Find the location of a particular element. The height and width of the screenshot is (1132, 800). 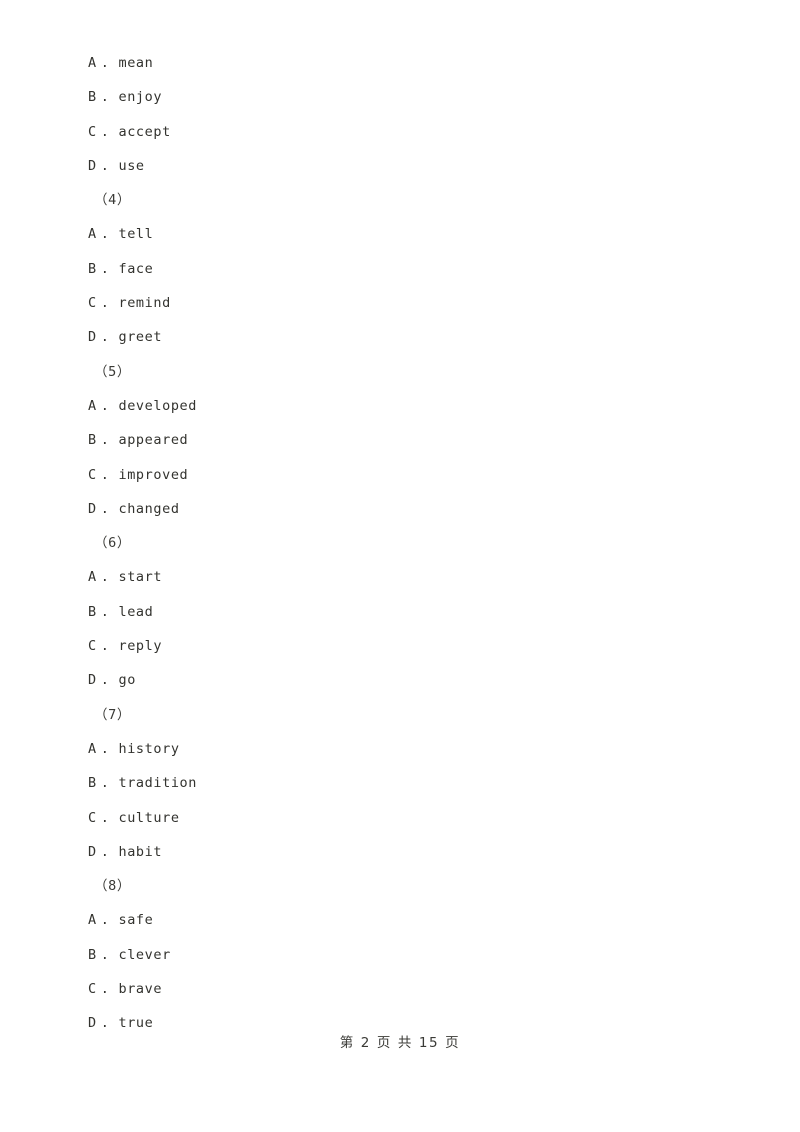

option-text: greet is located at coordinates (140, 337).